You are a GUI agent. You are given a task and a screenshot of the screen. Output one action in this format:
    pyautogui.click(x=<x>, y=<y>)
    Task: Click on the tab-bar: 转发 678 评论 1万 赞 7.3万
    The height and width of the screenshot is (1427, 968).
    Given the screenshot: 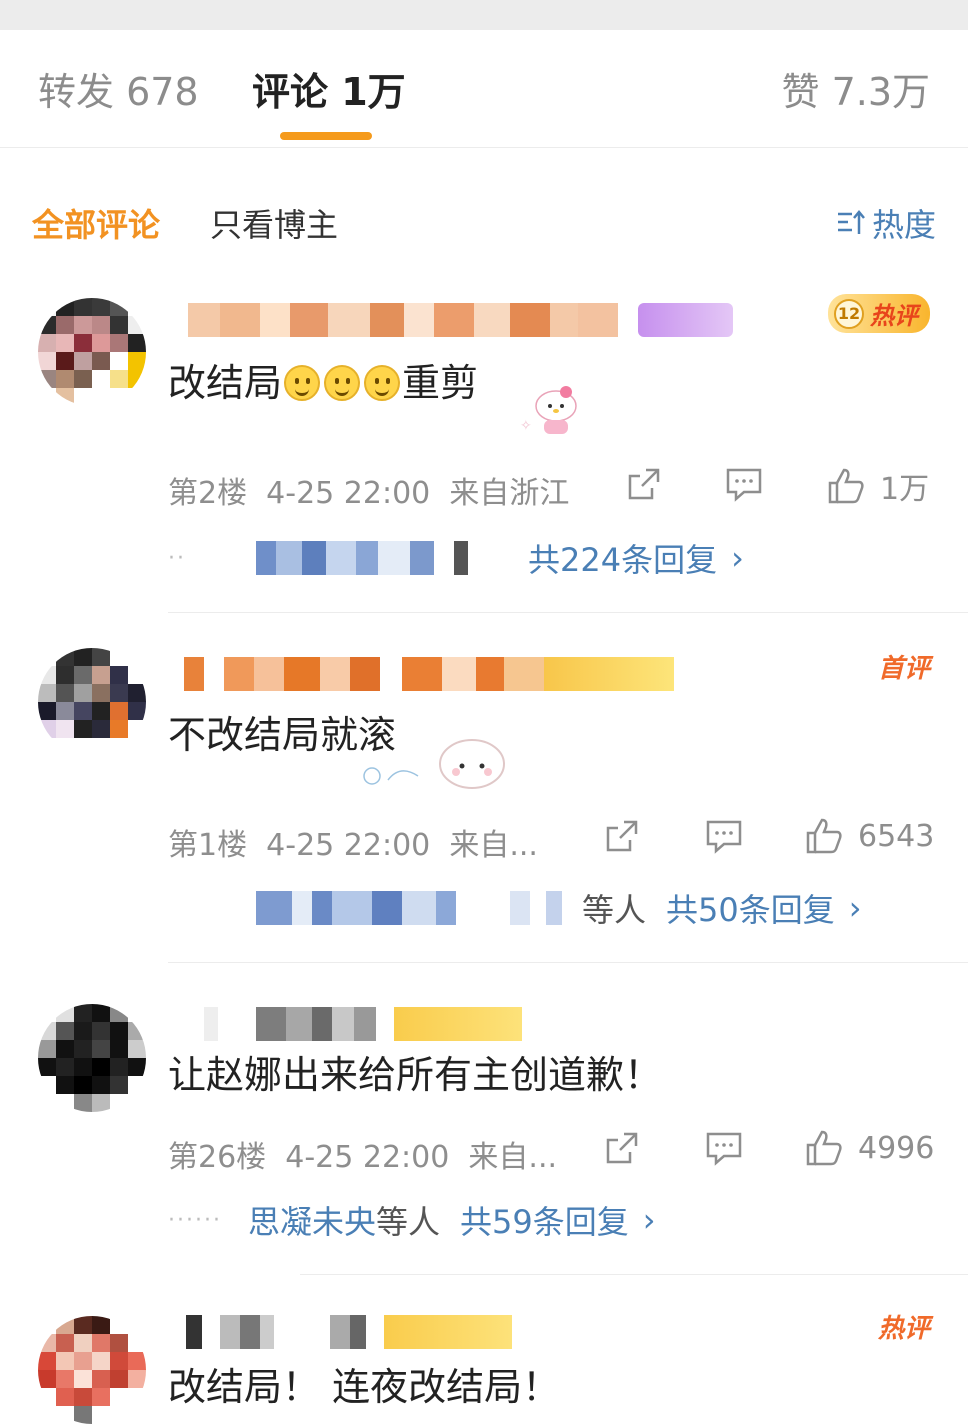 What is the action you would take?
    pyautogui.click(x=484, y=89)
    